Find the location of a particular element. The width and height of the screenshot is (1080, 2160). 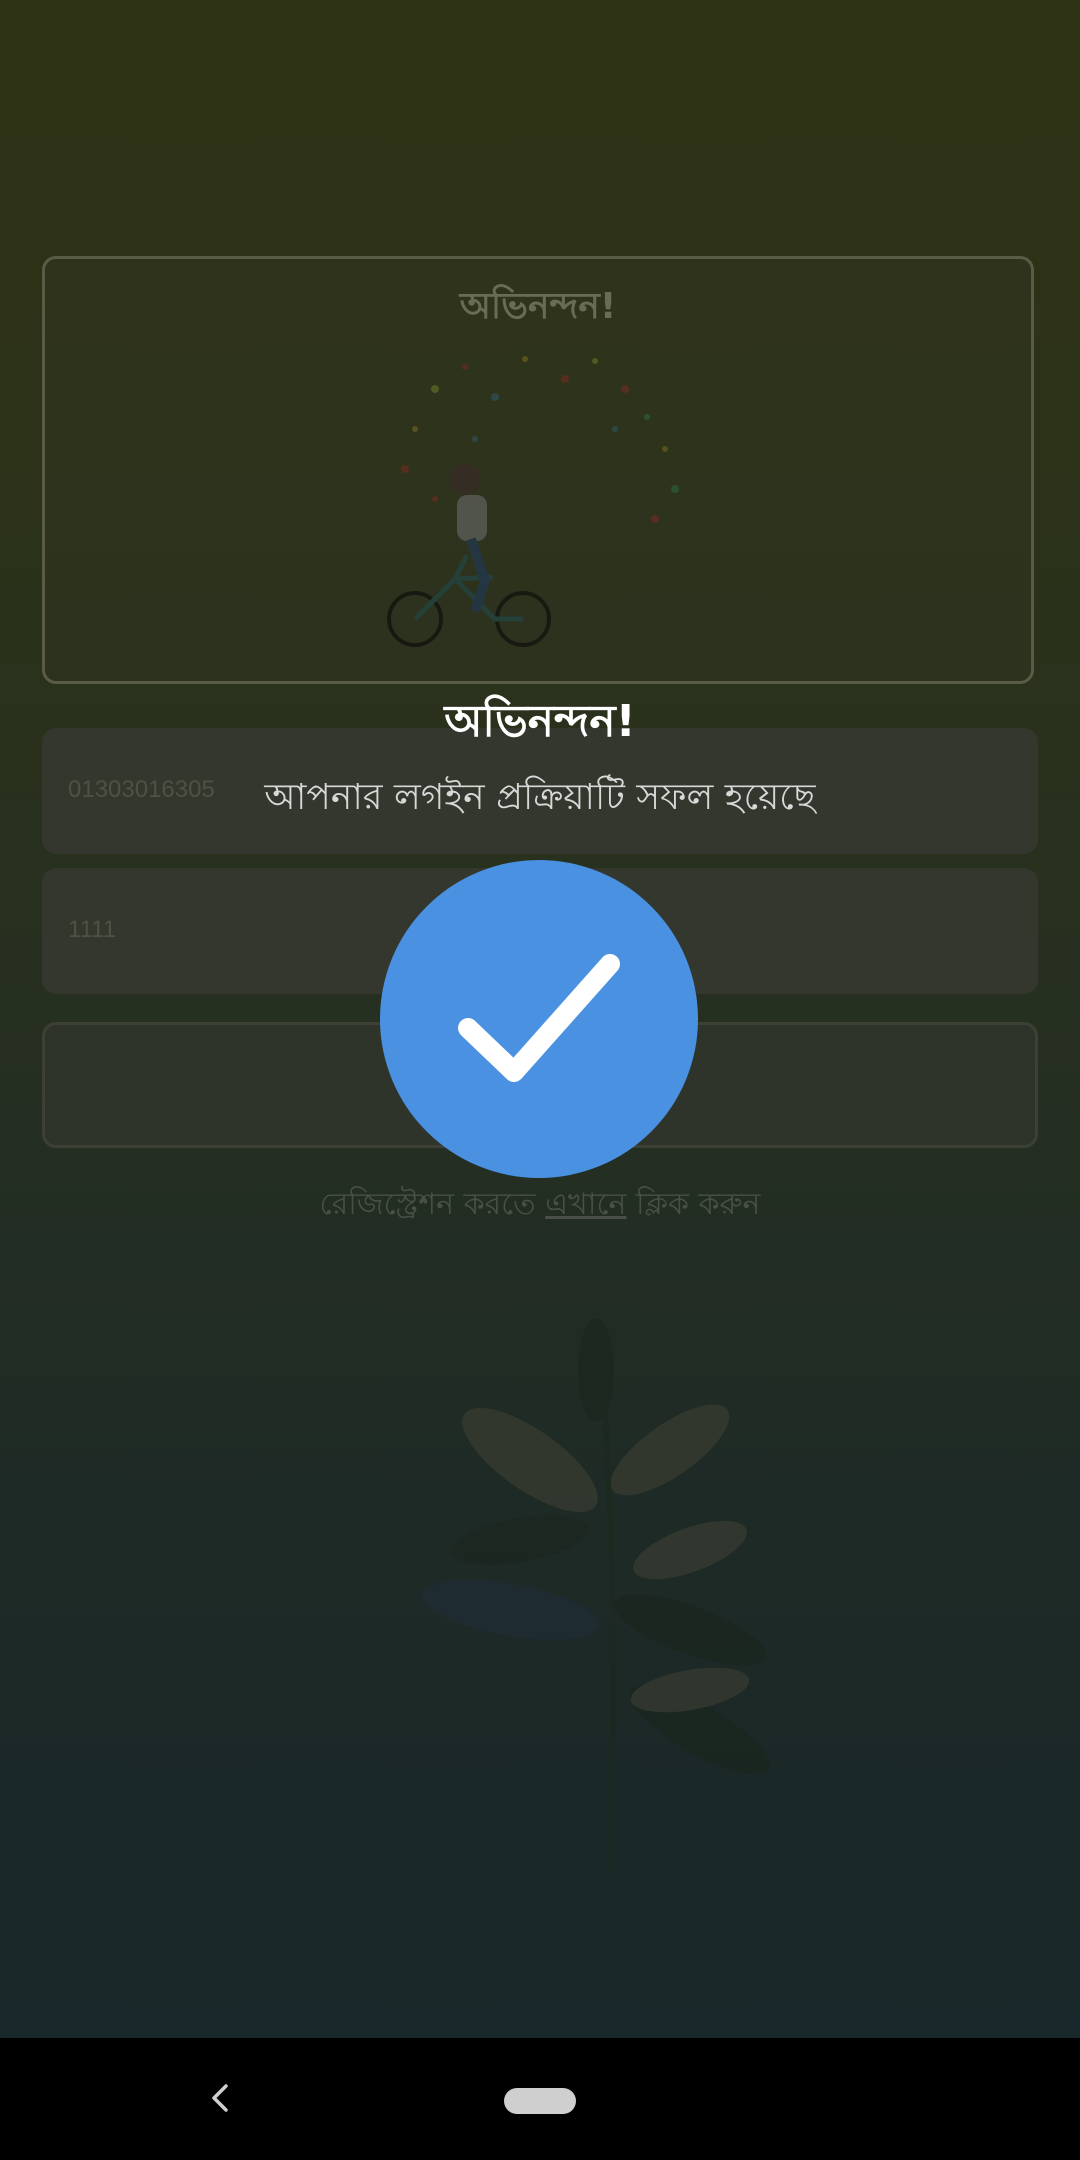

register-prefix: রেজিস্ট্রেশন করতে is located at coordinates (432, 1204).